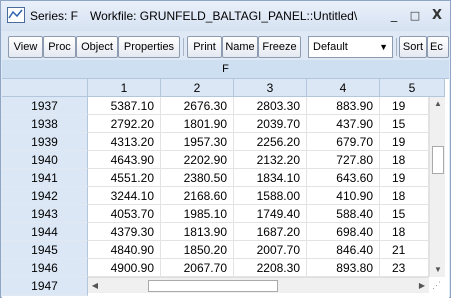 Image resolution: width=451 pixels, height=298 pixels. What do you see at coordinates (270, 124) in the screenshot?
I see `table-cell: 2039.70` at bounding box center [270, 124].